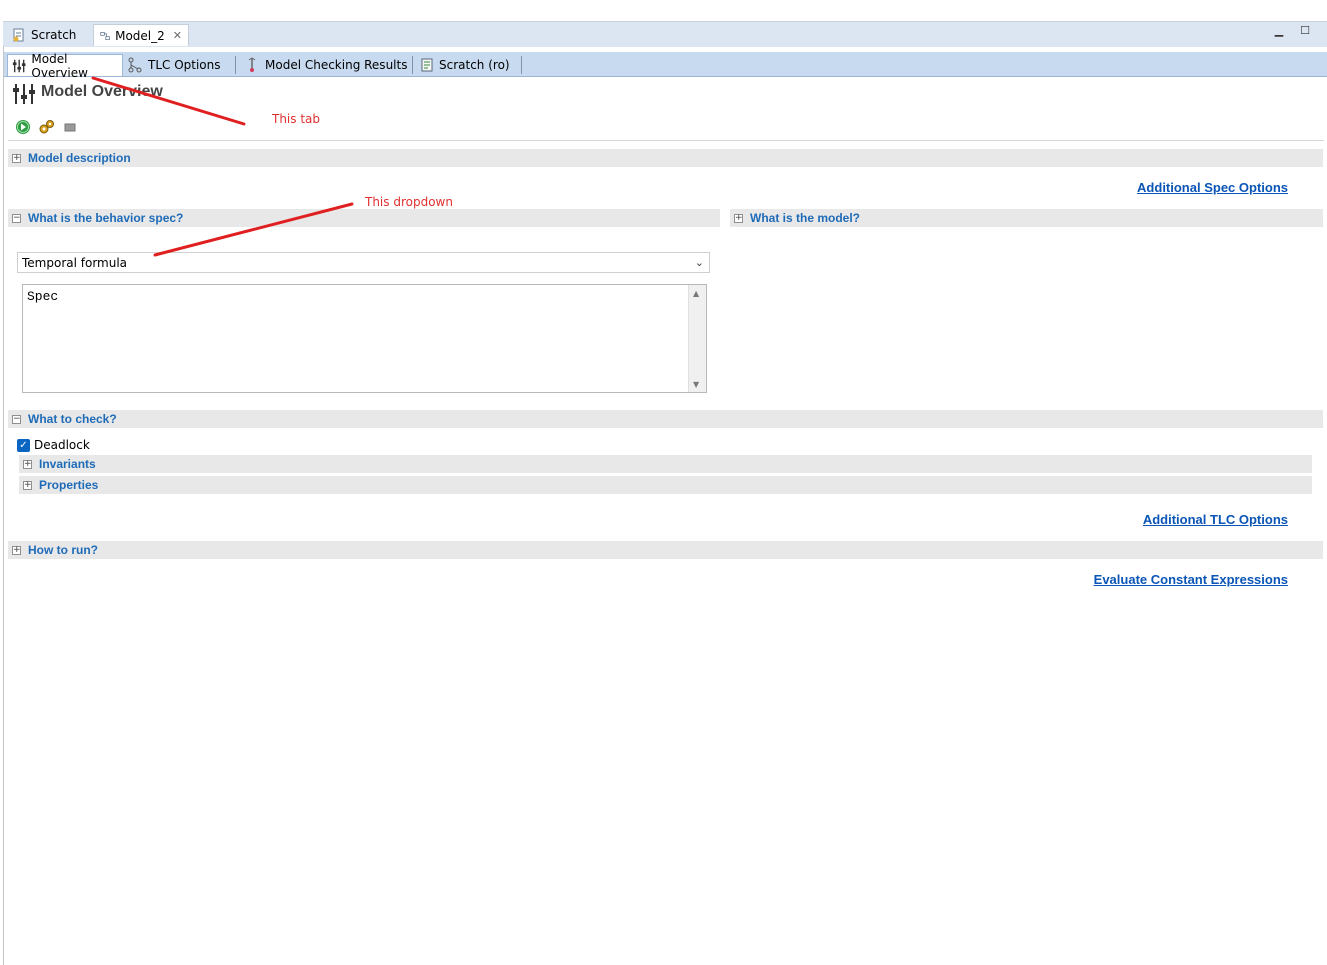  I want to click on tab-label: TLC Options, so click(184, 65).